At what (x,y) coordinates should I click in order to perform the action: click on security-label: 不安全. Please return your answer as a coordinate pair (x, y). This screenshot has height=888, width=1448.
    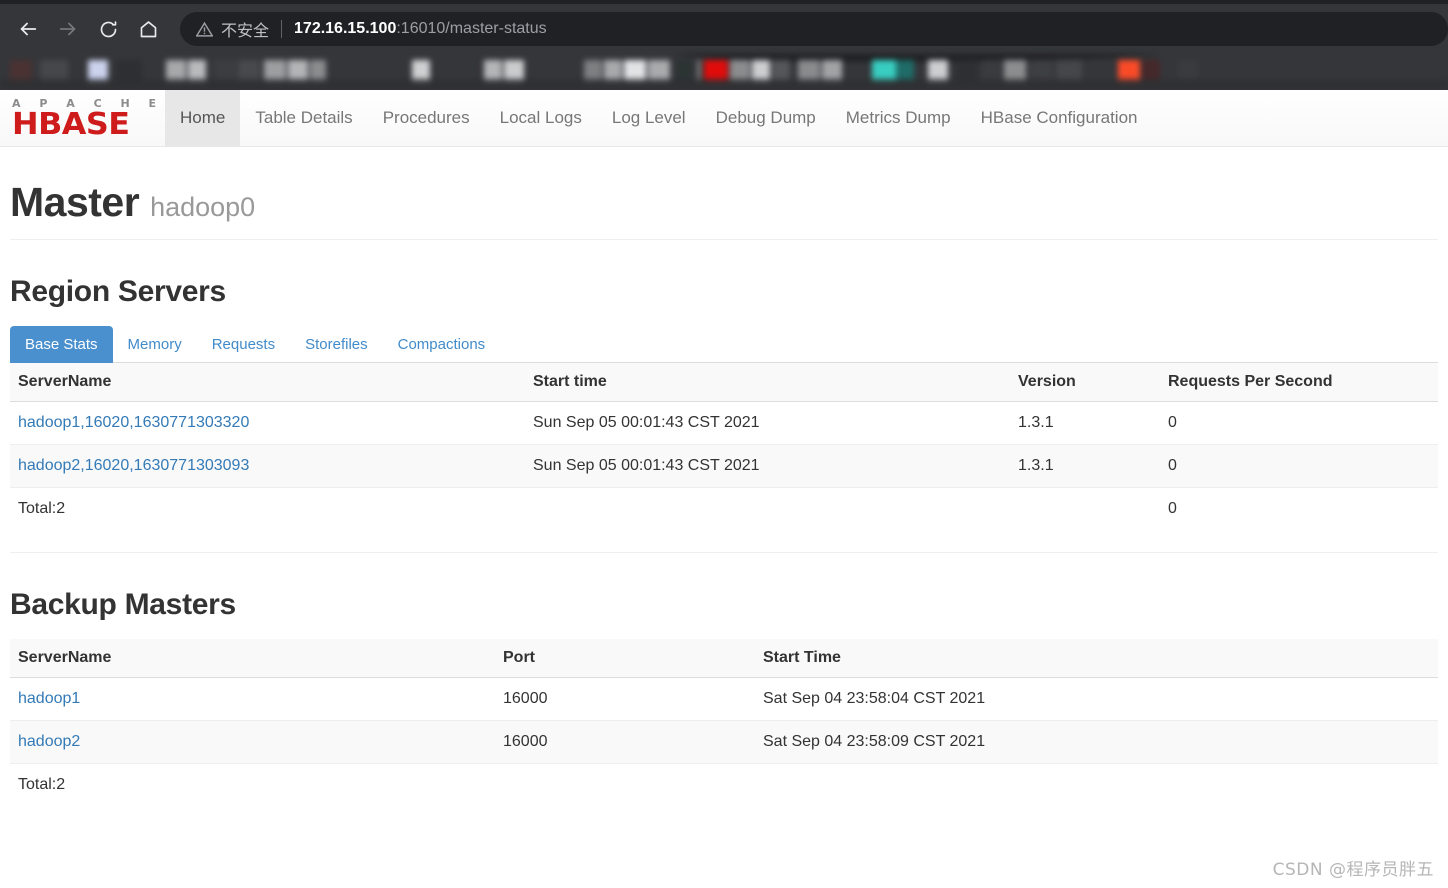
    Looking at the image, I should click on (245, 30).